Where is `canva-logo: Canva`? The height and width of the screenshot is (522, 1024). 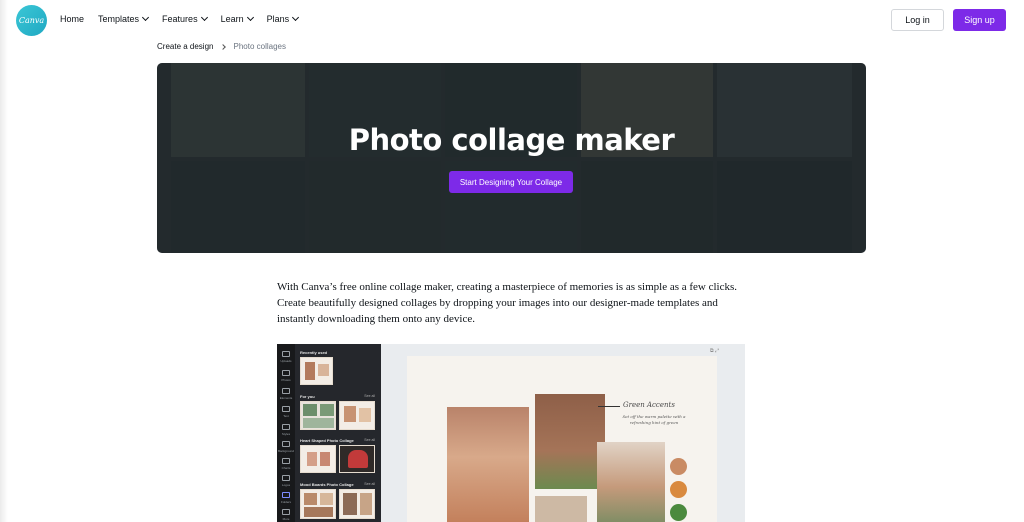 canva-logo: Canva is located at coordinates (31, 20).